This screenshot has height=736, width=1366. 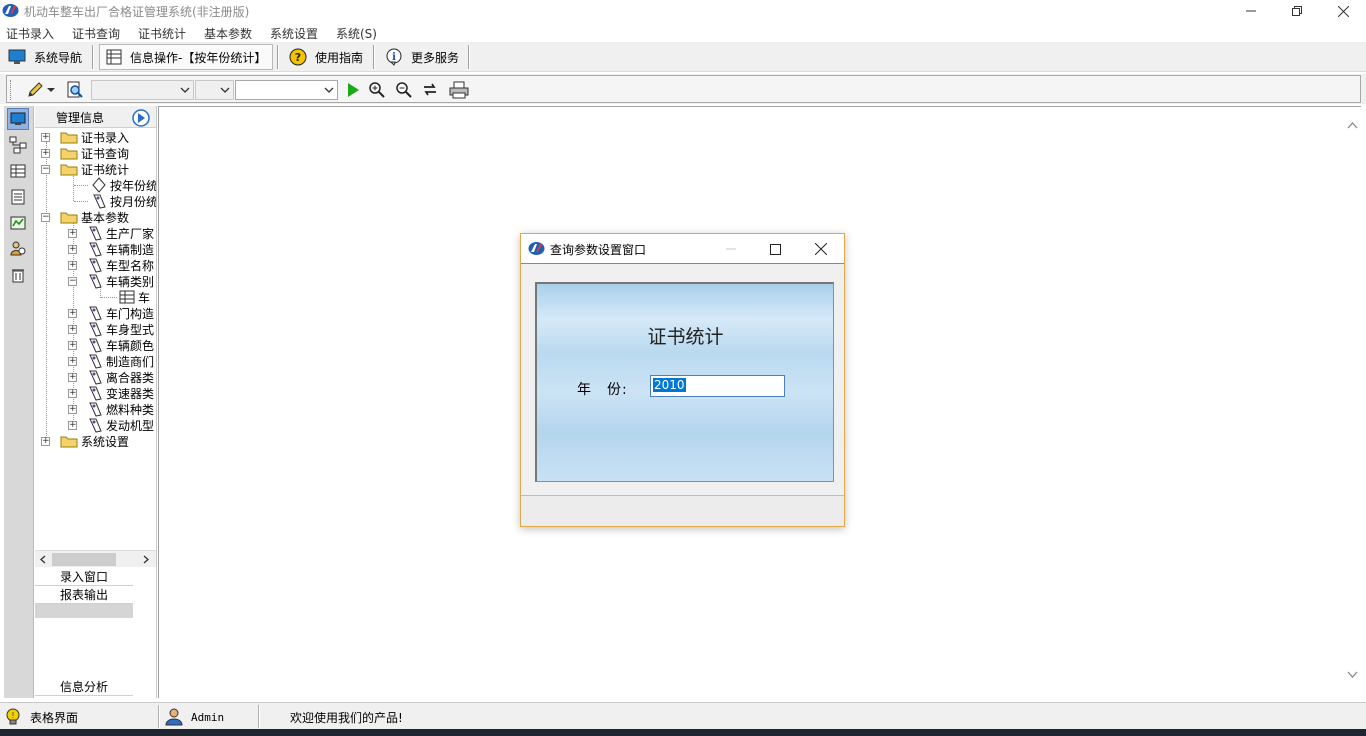 What do you see at coordinates (111, 265) in the screenshot?
I see `tree-node-model-name: + 车型名称` at bounding box center [111, 265].